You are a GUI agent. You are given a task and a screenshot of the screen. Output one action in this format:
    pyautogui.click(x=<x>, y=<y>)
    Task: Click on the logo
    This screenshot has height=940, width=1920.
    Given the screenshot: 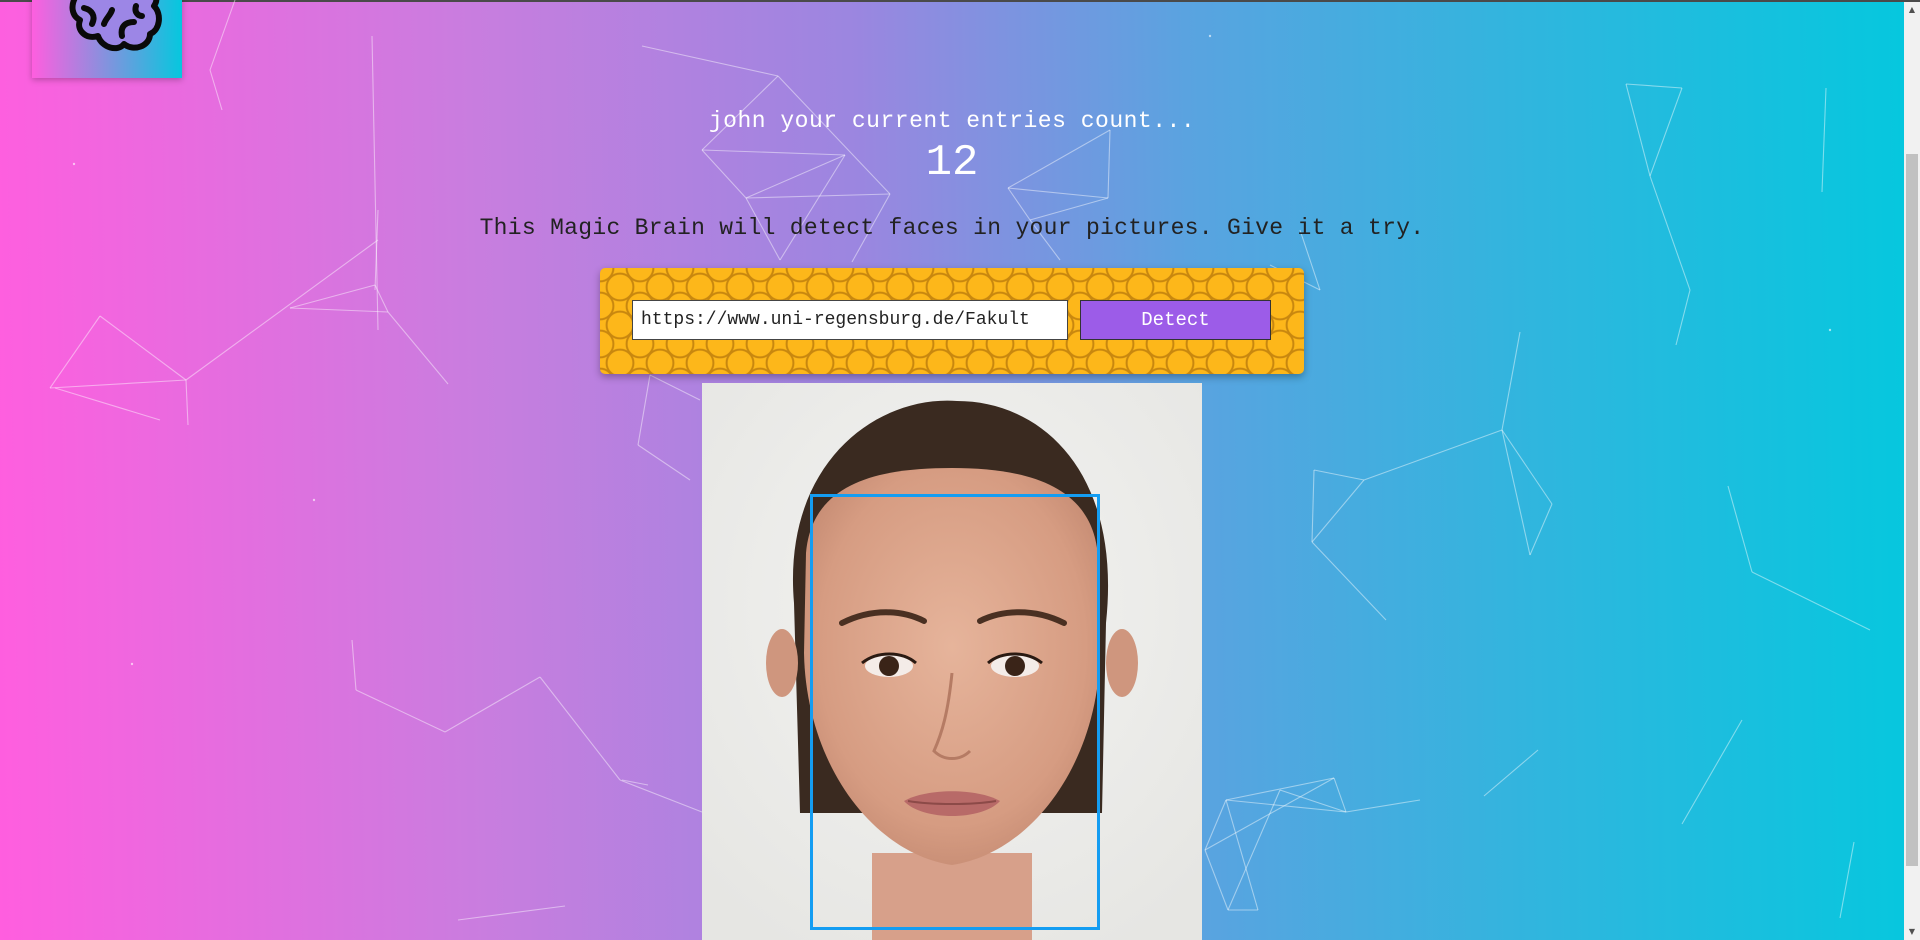 What is the action you would take?
    pyautogui.click(x=107, y=39)
    